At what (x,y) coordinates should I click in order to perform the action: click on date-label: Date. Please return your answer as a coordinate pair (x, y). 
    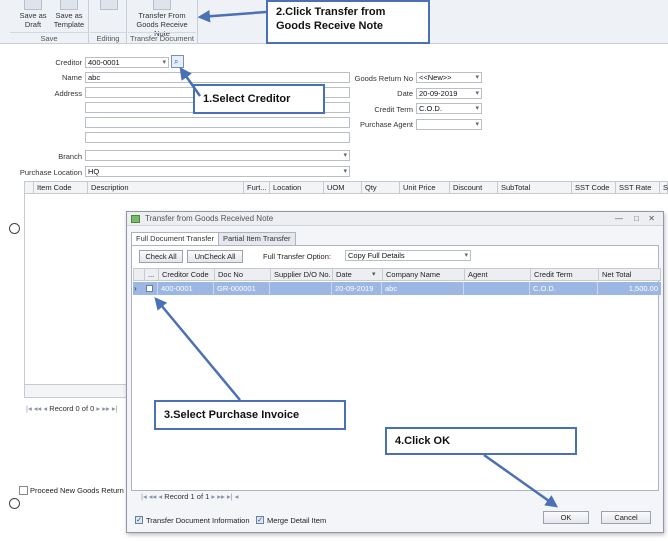
    Looking at the image, I should click on (405, 93).